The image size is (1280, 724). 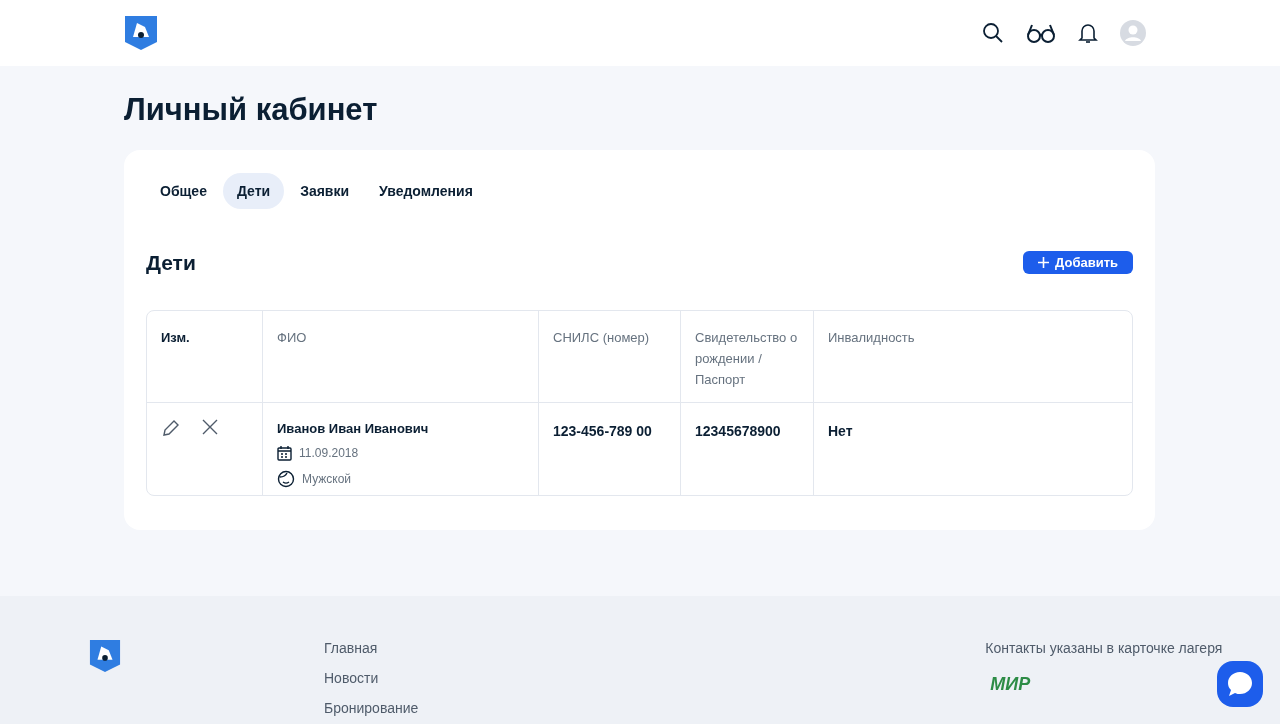 I want to click on delete-close-icon, so click(x=210, y=426).